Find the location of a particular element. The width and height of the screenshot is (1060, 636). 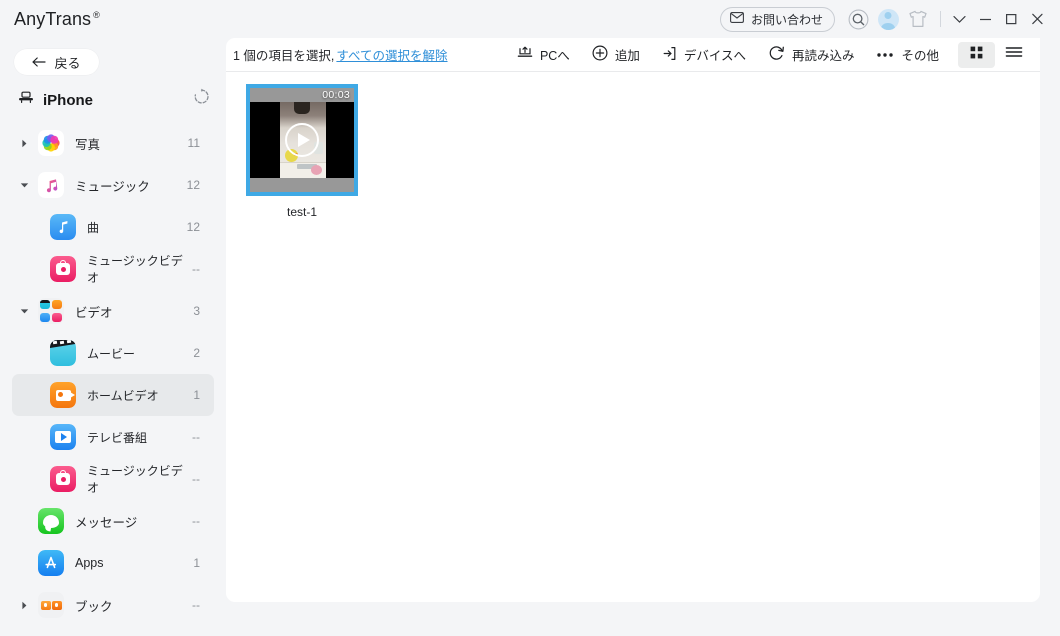

sidebar-item-2: 曲 12 is located at coordinates (113, 227).